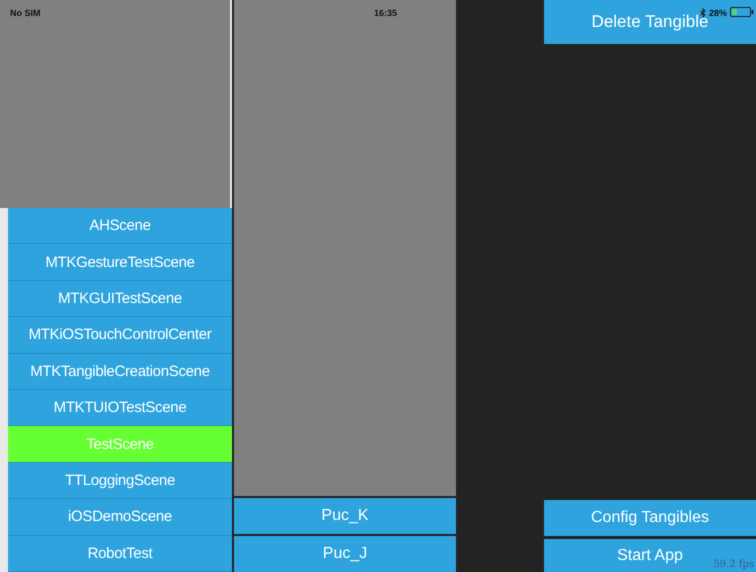 This screenshot has height=572, width=756. Describe the element at coordinates (120, 481) in the screenshot. I see `scene-list-item: TTLoggingScene` at that location.